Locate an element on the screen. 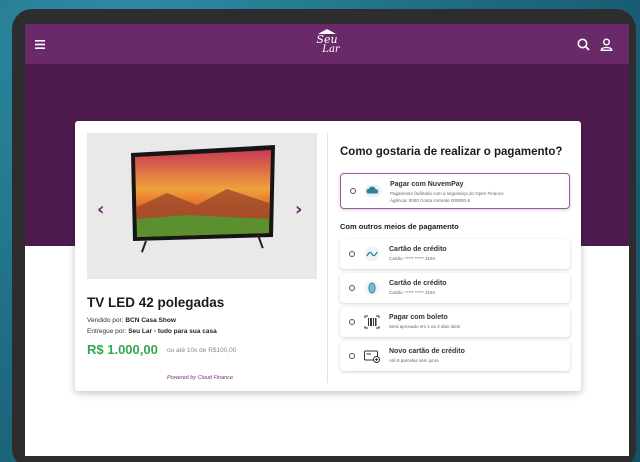 The image size is (640, 462). logo-line-2: Lar is located at coordinates (331, 49).